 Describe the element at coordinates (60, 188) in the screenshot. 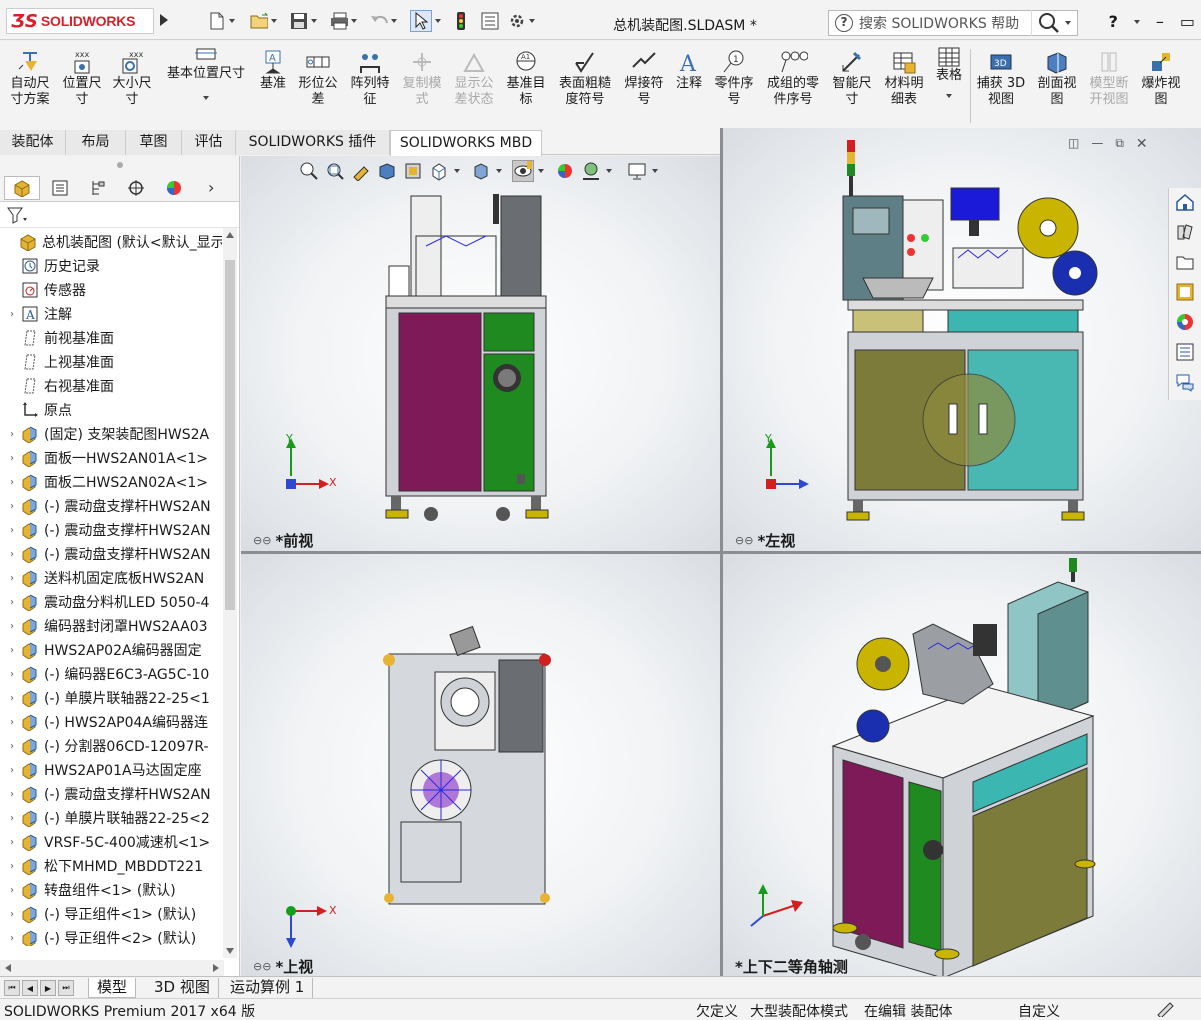

I see `property-manager-tab-icon` at that location.